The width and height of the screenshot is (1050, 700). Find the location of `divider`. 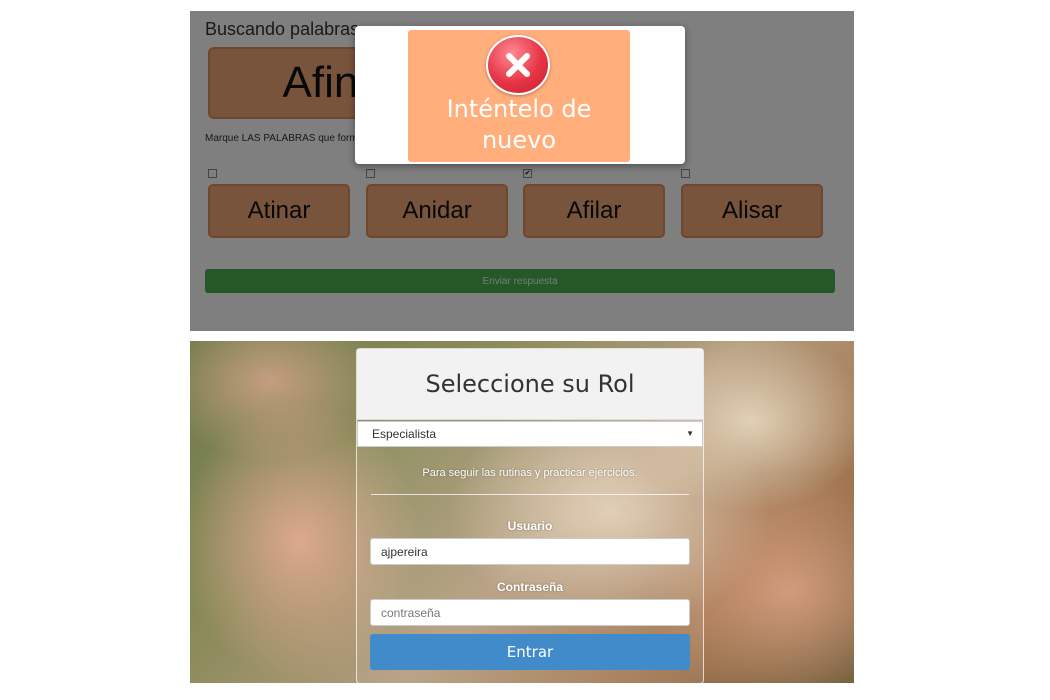

divider is located at coordinates (530, 494).